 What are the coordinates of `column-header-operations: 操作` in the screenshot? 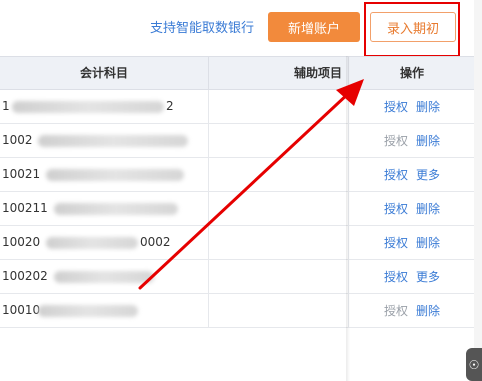 It's located at (411, 73).